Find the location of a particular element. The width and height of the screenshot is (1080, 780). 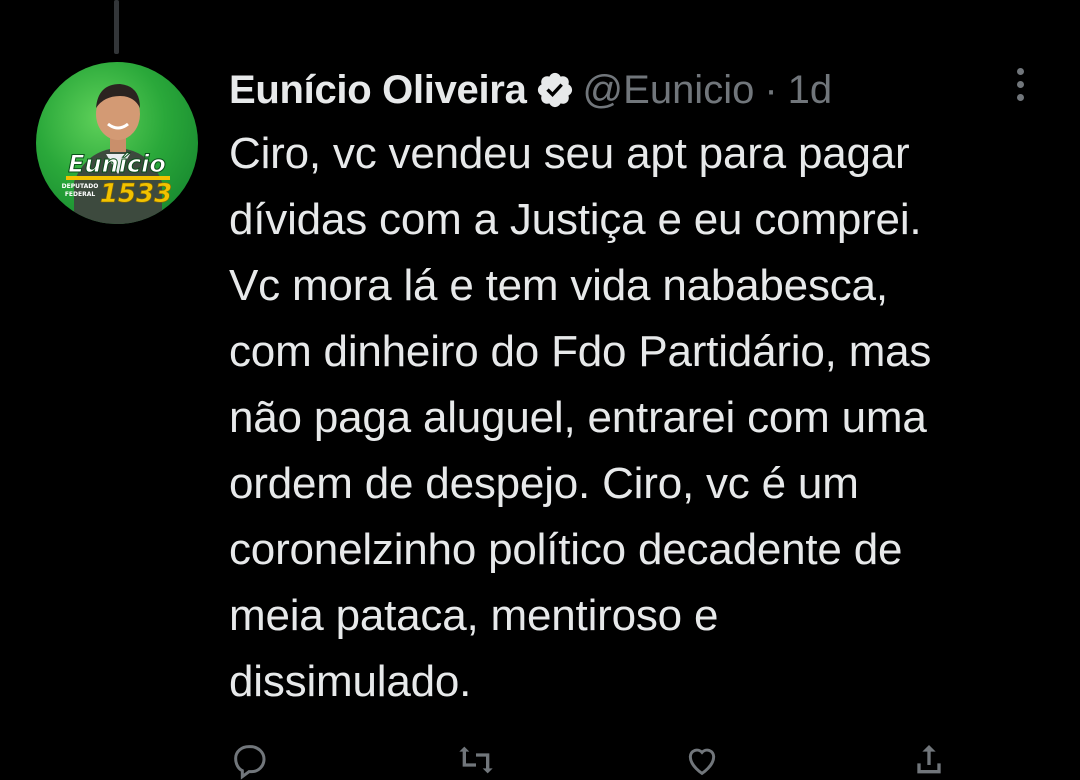

avatar-name-text: Eunício is located at coordinates (117, 164).